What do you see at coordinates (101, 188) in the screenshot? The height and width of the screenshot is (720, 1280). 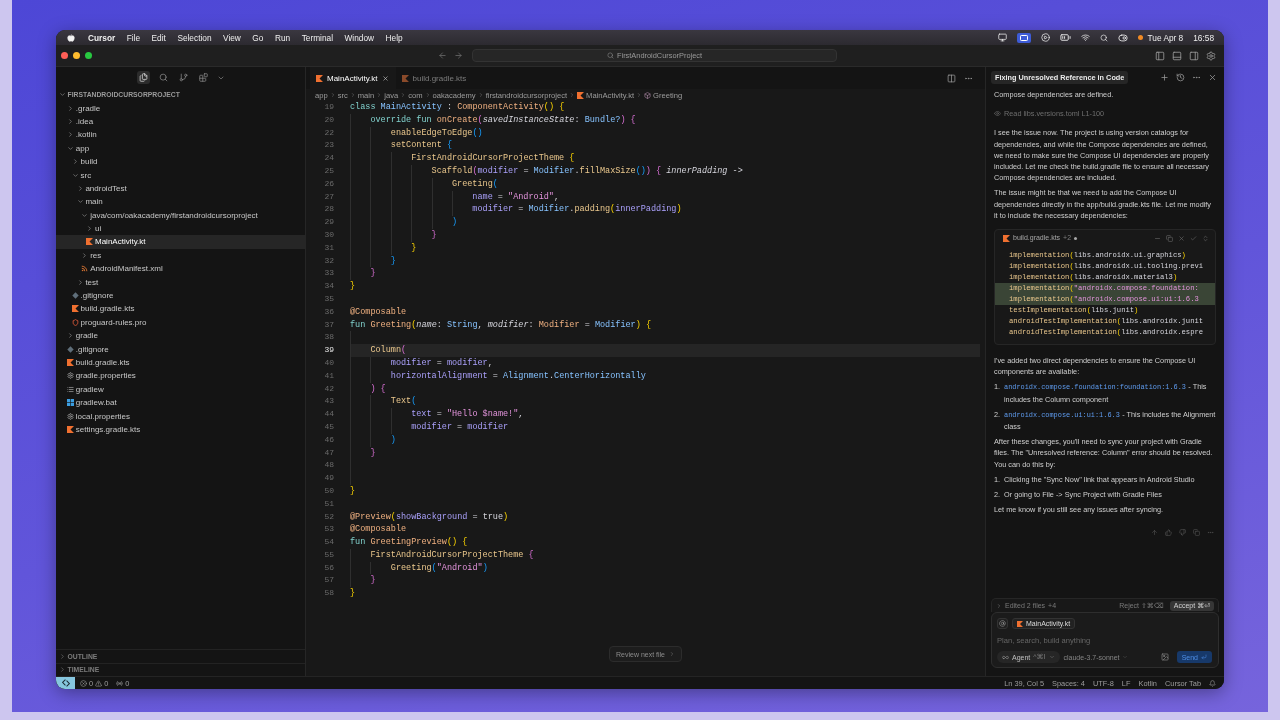 I see `folder-entry: androidTest` at bounding box center [101, 188].